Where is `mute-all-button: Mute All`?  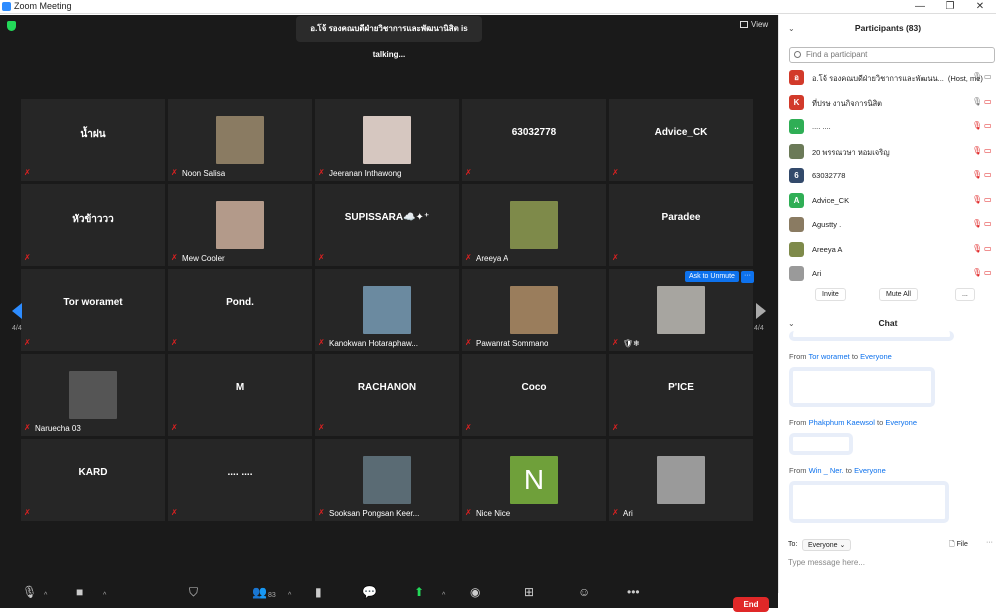
mute-all-button: Mute All is located at coordinates (898, 294).